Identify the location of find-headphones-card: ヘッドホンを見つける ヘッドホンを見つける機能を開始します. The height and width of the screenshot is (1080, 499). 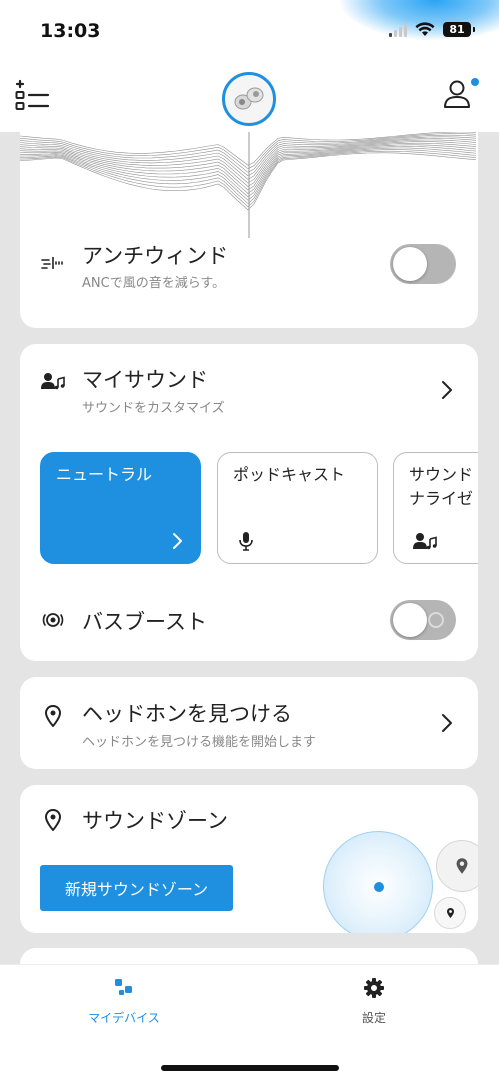
(249, 723).